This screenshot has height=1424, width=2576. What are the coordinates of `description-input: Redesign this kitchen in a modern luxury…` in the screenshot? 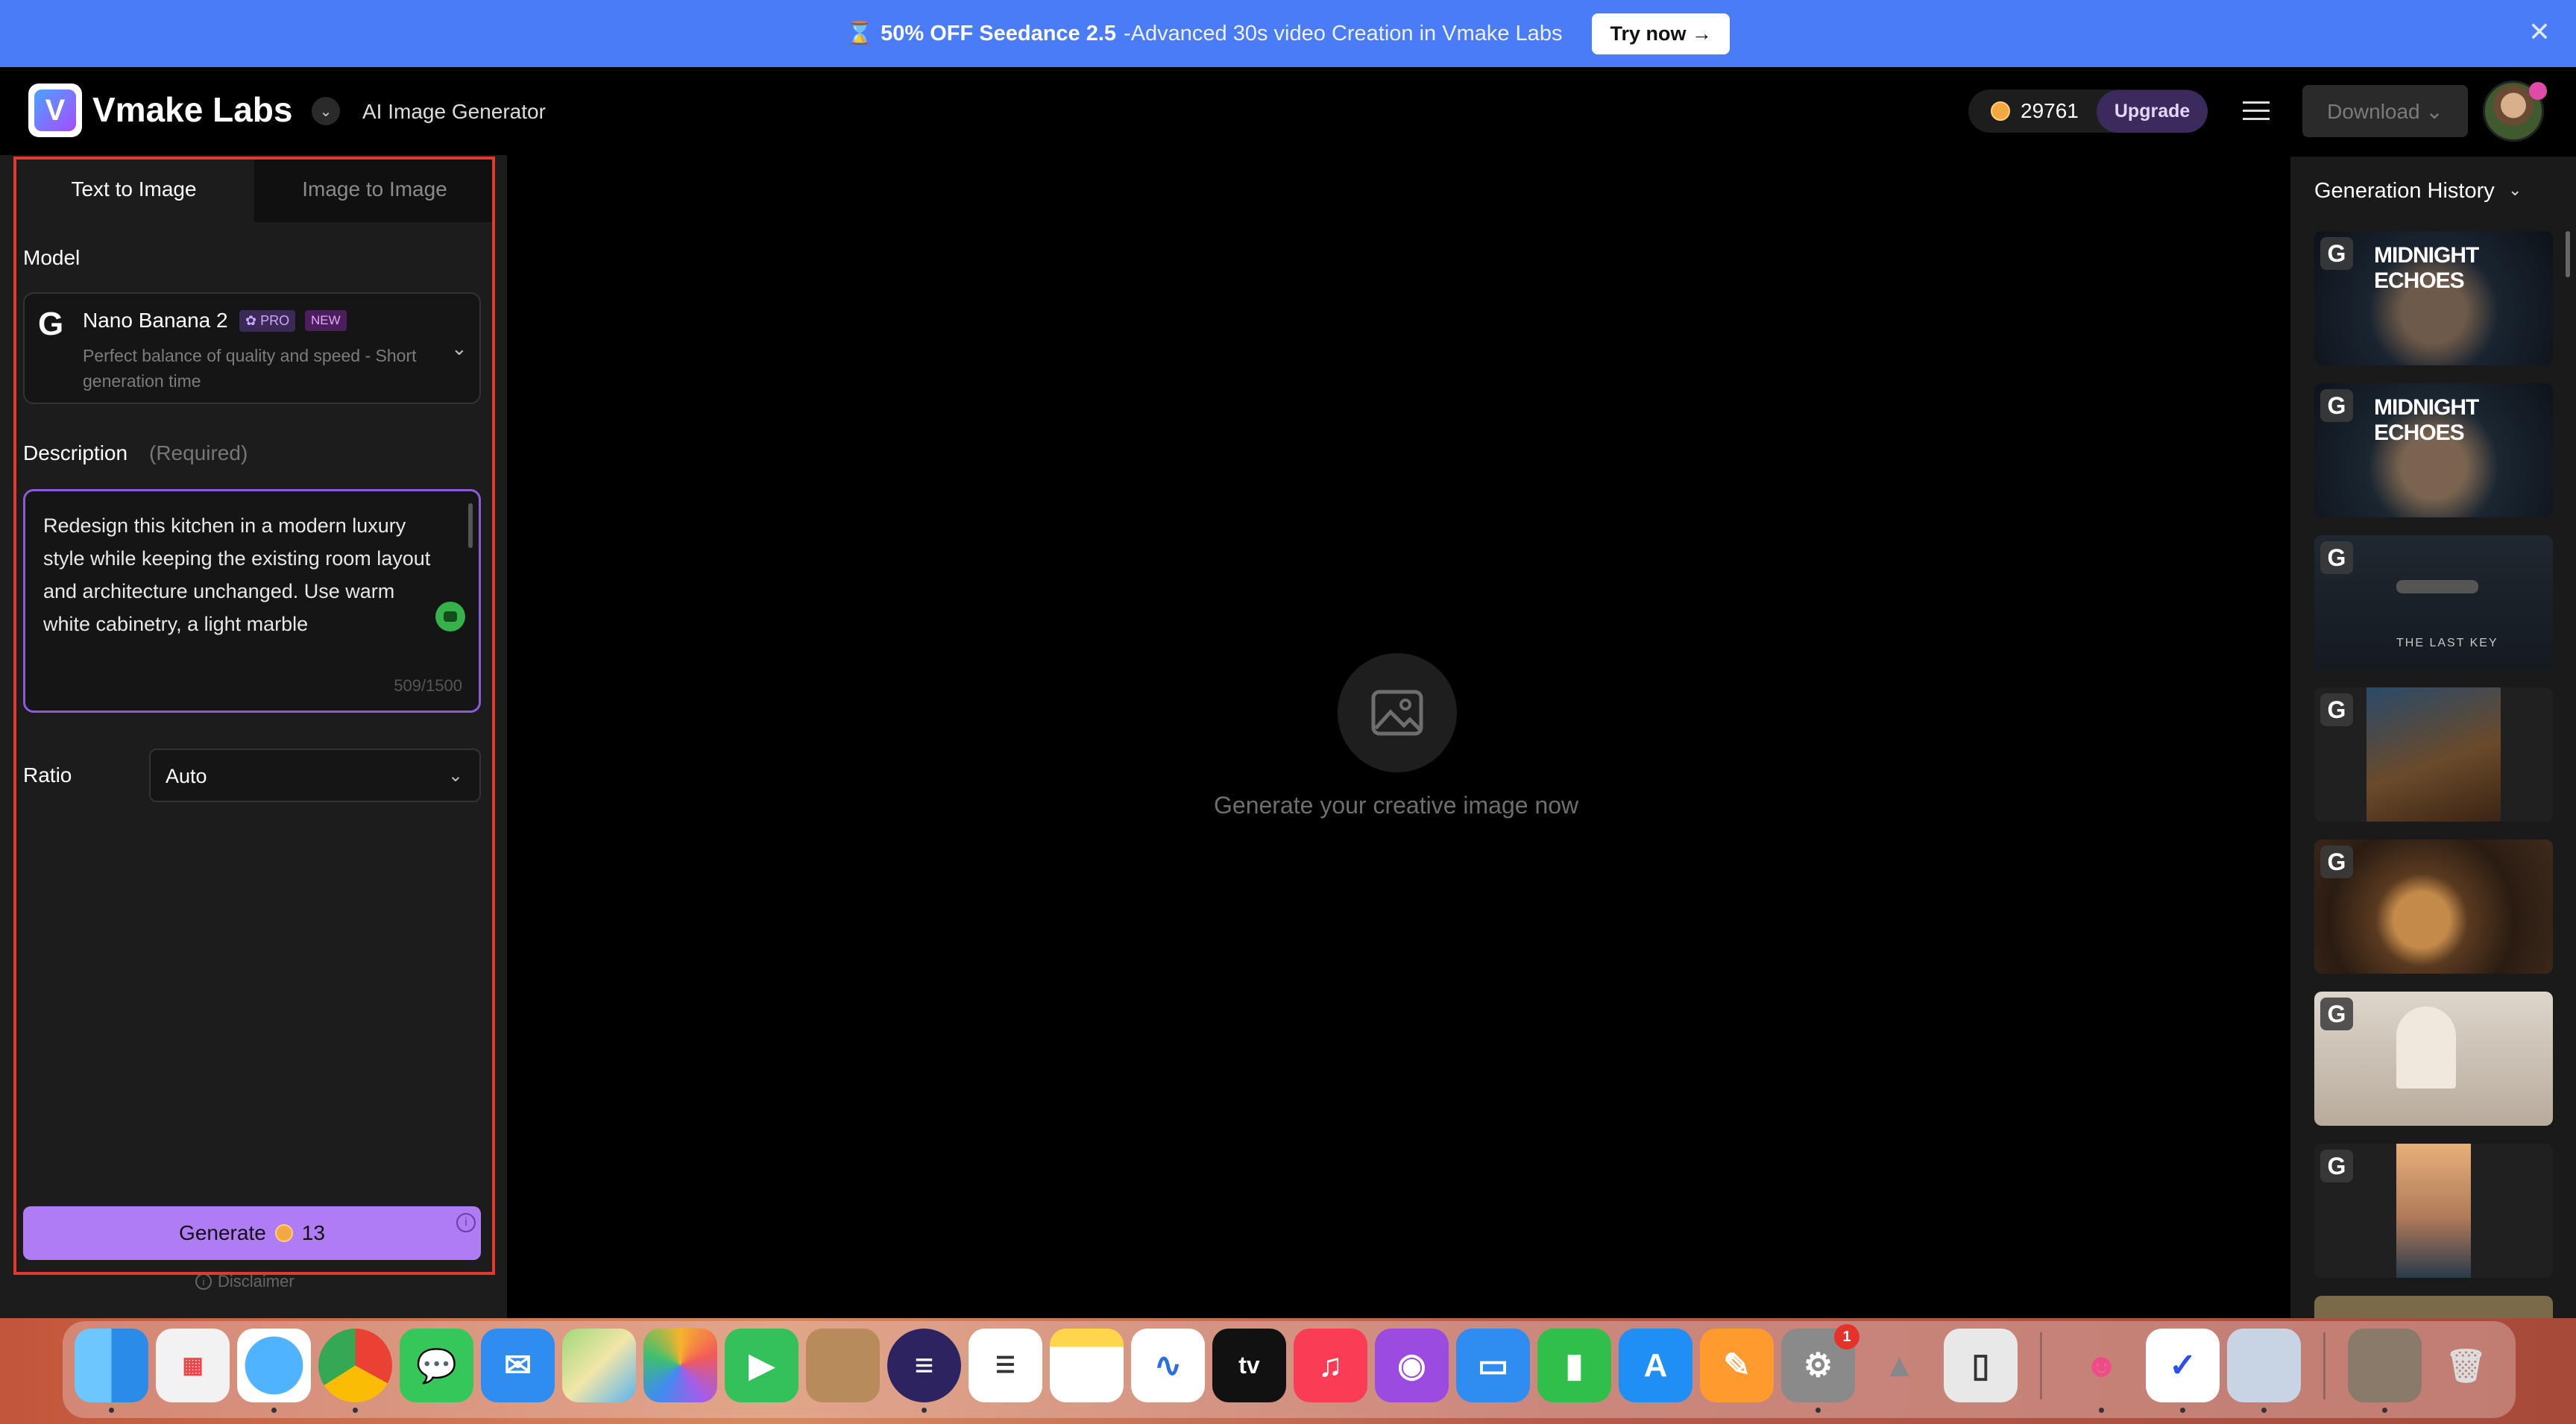 It's located at (252, 601).